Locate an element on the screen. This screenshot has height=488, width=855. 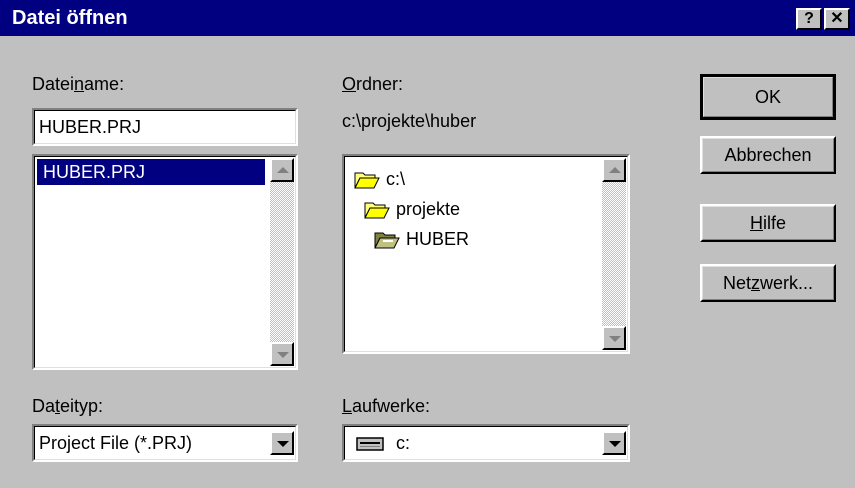
list-item: projekte is located at coordinates (464, 210).